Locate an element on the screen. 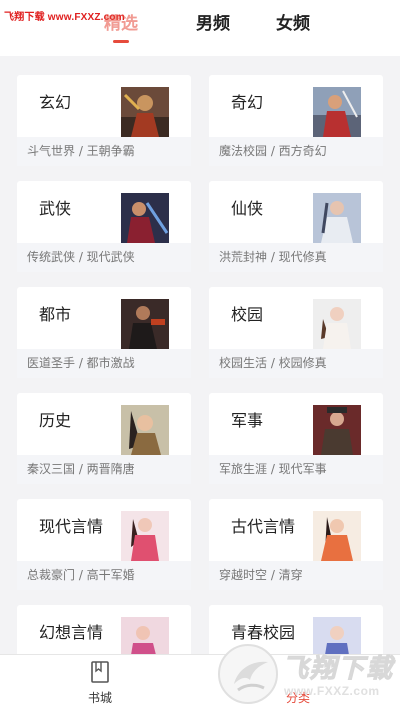  category-title: 仙侠 is located at coordinates (247, 208).